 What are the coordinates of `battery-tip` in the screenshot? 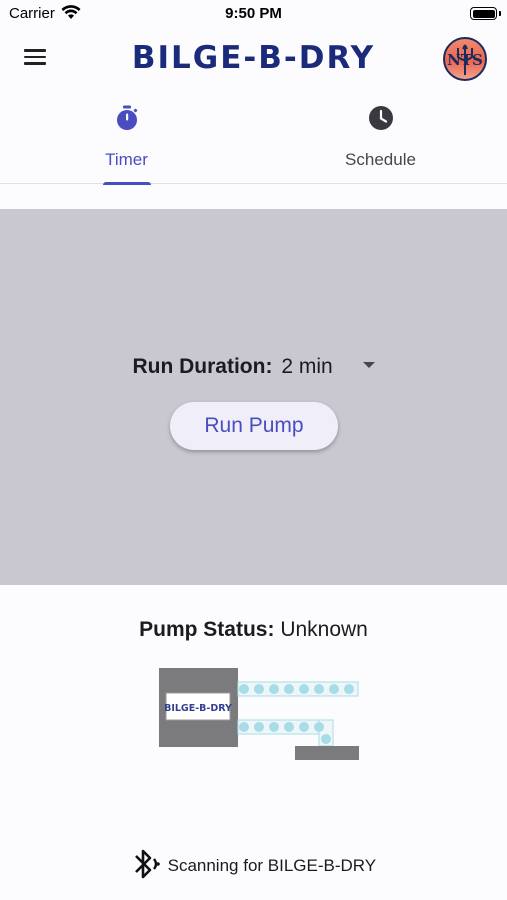 It's located at (500, 13).